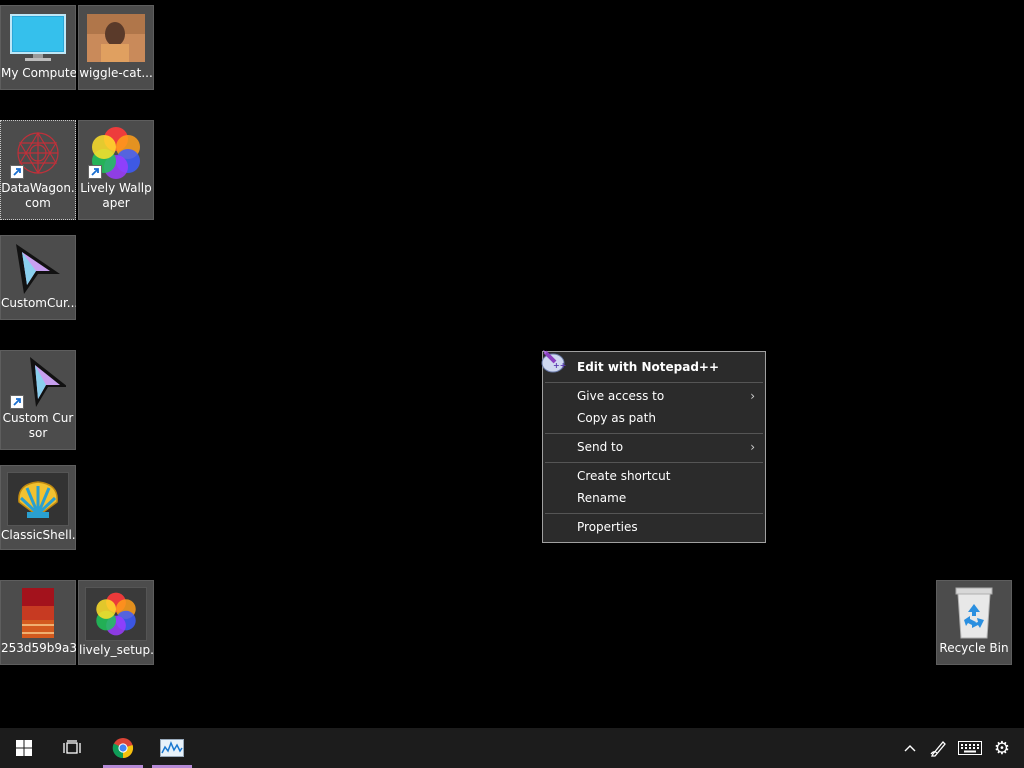 The height and width of the screenshot is (768, 1024). Describe the element at coordinates (654, 498) in the screenshot. I see `menu-item-rename: Rename` at that location.